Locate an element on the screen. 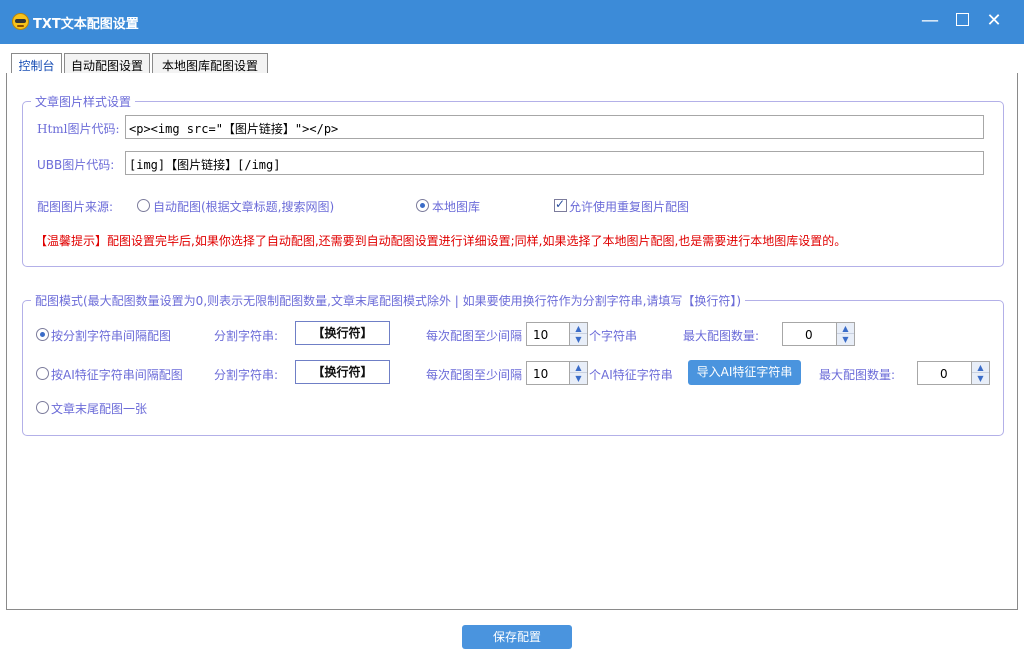 This screenshot has height=667, width=1024. interval-unit-2: 个AI特征字符串 is located at coordinates (631, 375).